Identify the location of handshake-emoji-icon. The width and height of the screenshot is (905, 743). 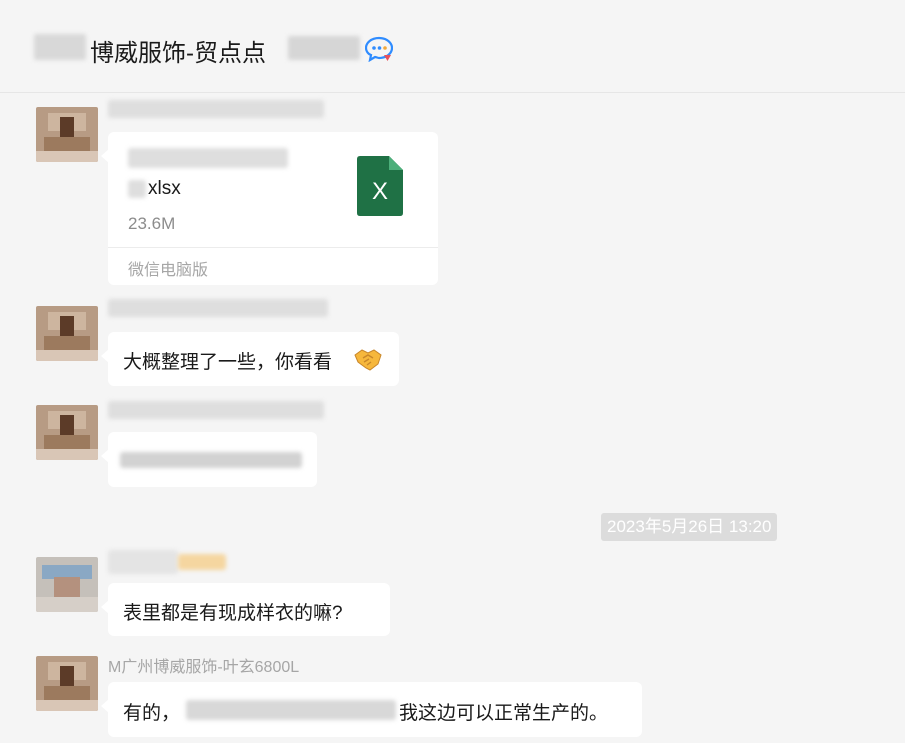
(368, 360).